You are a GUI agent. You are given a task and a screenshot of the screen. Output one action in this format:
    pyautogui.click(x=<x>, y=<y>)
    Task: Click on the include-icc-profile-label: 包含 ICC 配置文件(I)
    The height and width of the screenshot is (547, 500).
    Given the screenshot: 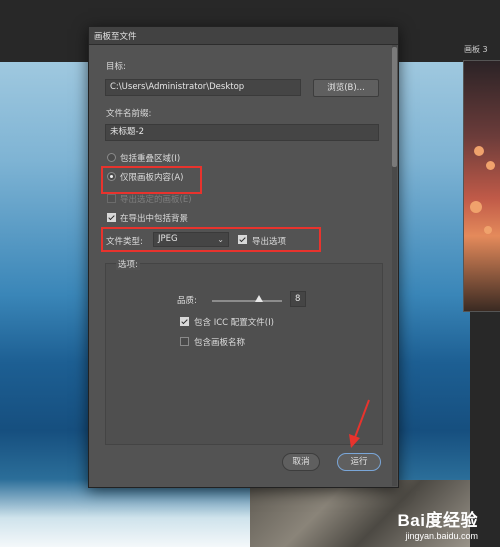 What is the action you would take?
    pyautogui.click(x=234, y=323)
    